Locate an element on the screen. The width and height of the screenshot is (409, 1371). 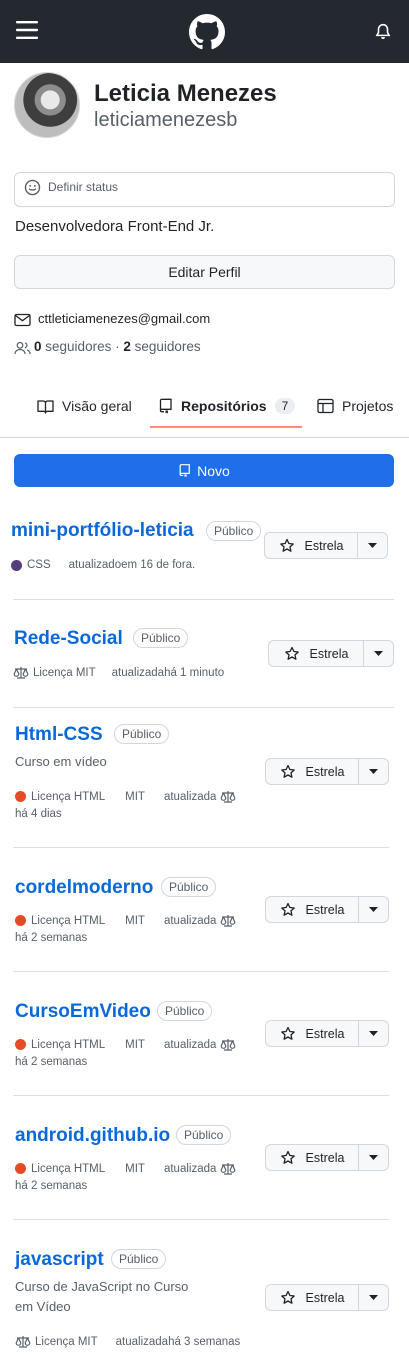
repo-meta: Licença MIT atualizadahá 1 minuto is located at coordinates (118, 672).